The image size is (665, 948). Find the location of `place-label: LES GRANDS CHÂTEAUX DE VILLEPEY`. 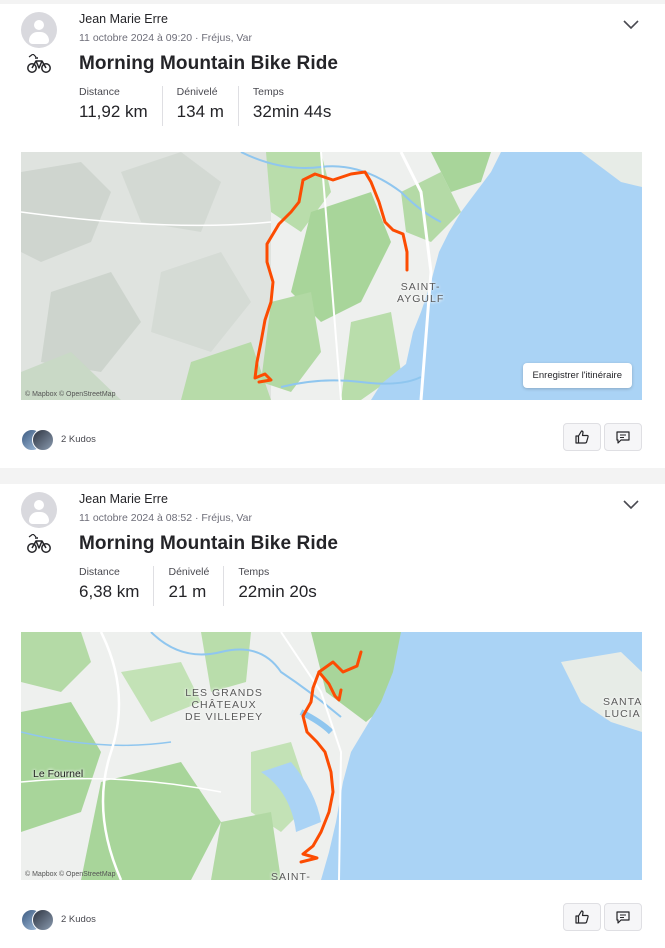

place-label: LES GRANDS CHÂTEAUX DE VILLEPEY is located at coordinates (224, 705).